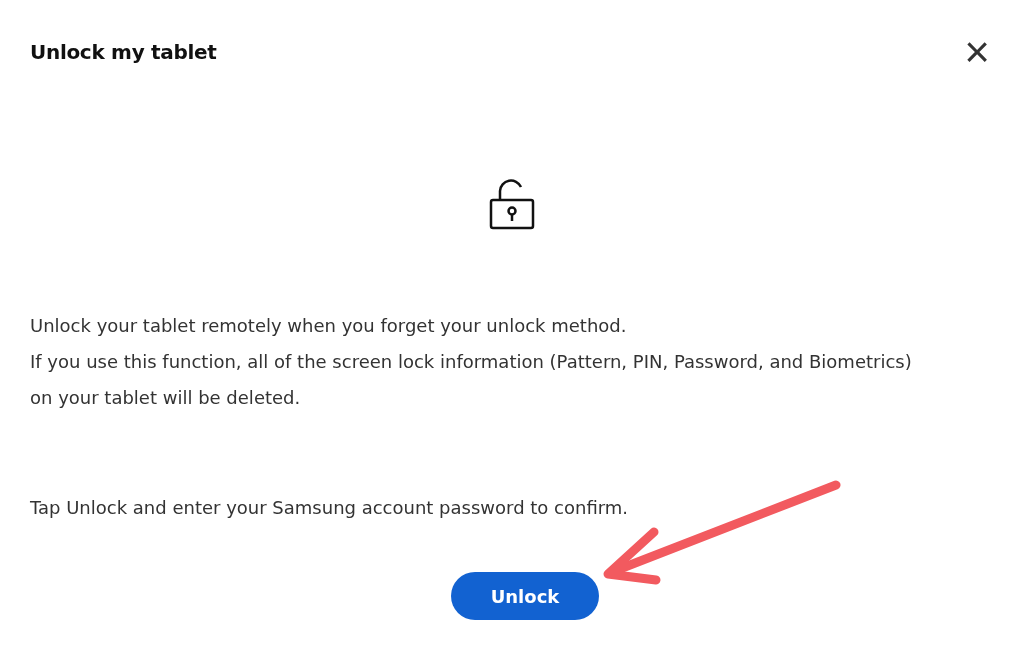 Image resolution: width=1024 pixels, height=651 pixels. I want to click on unlock-button: Unlock, so click(525, 596).